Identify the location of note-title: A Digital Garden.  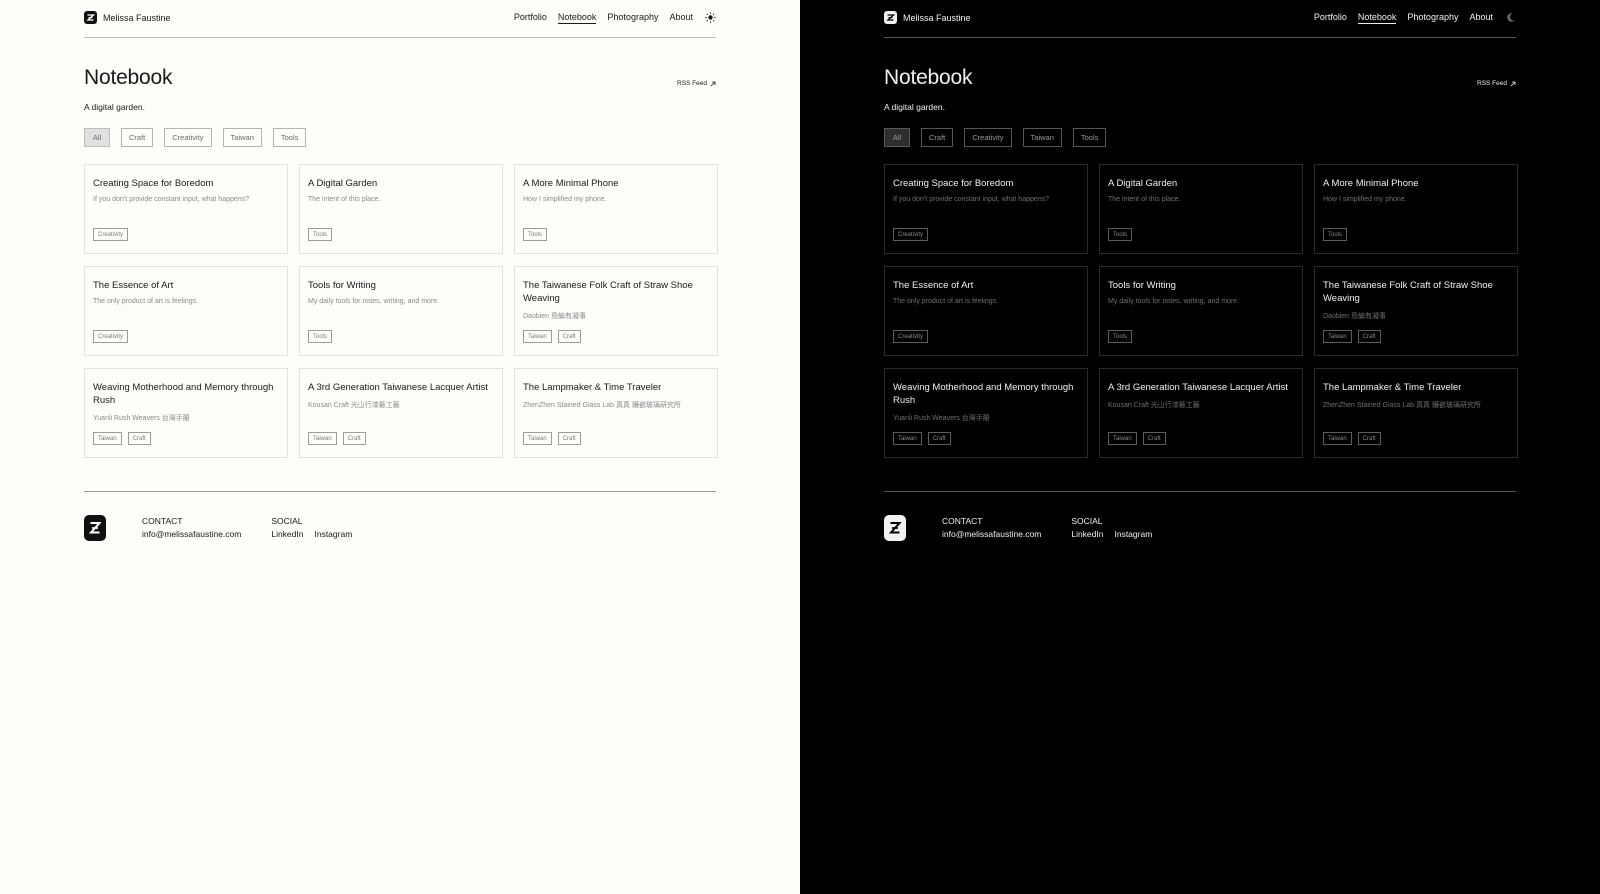
(343, 183).